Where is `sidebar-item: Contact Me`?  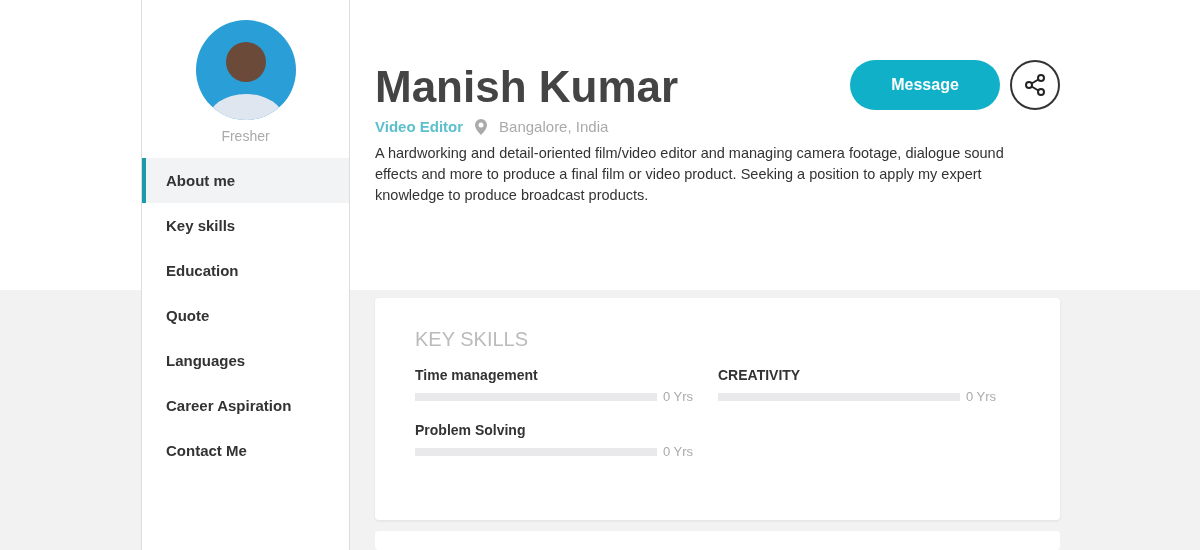 sidebar-item: Contact Me is located at coordinates (245, 450).